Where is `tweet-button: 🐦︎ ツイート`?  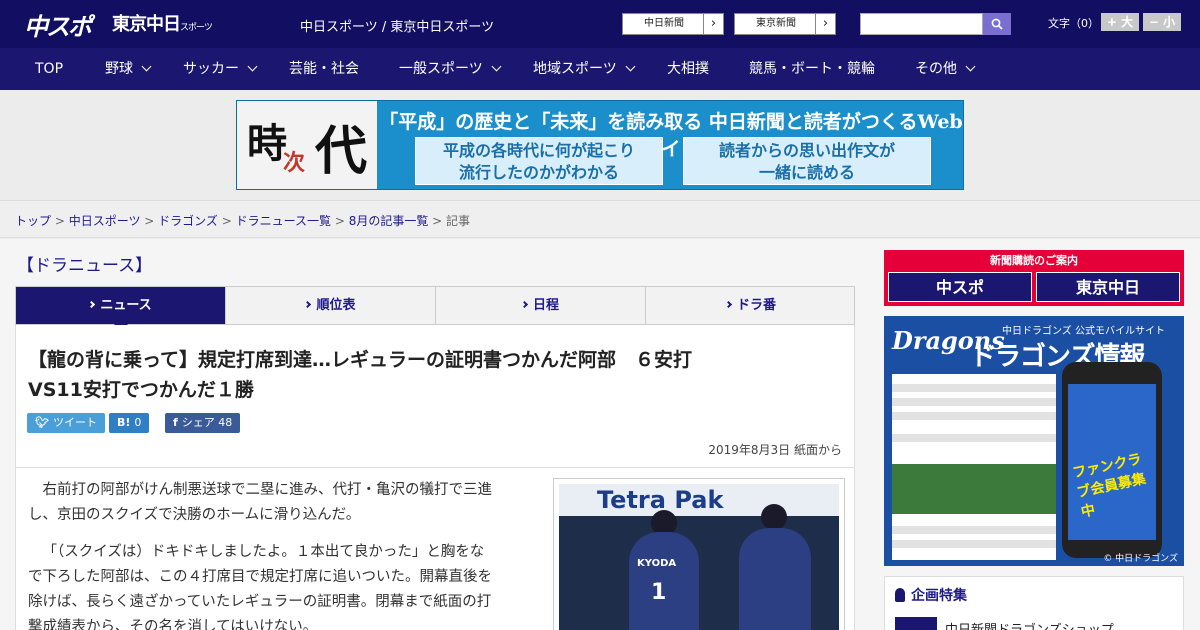
tweet-button: 🐦︎ ツイート is located at coordinates (66, 423).